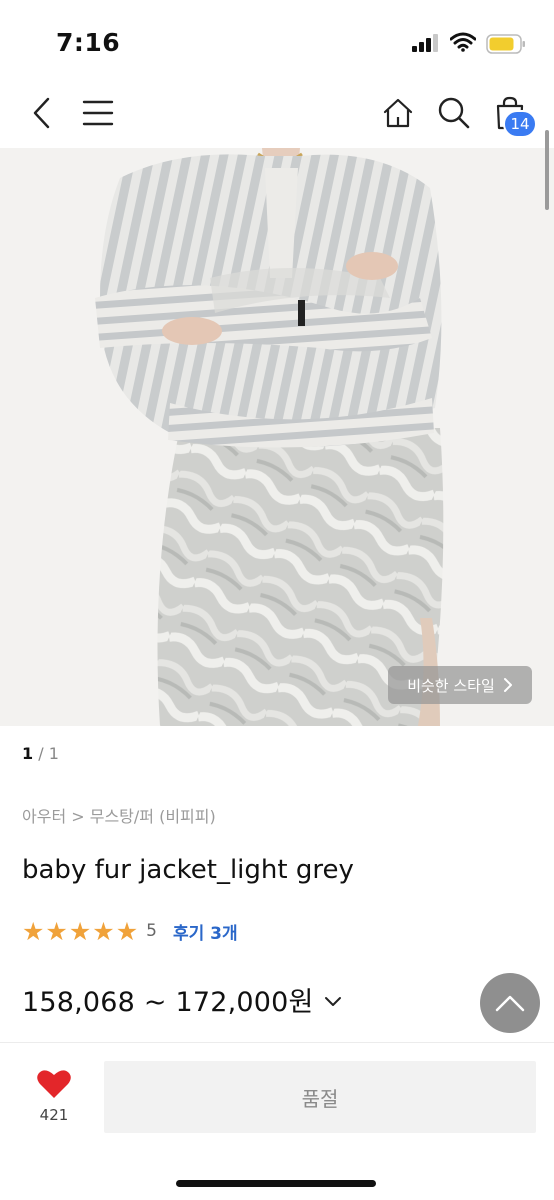  I want to click on home-indicator, so click(276, 1183).